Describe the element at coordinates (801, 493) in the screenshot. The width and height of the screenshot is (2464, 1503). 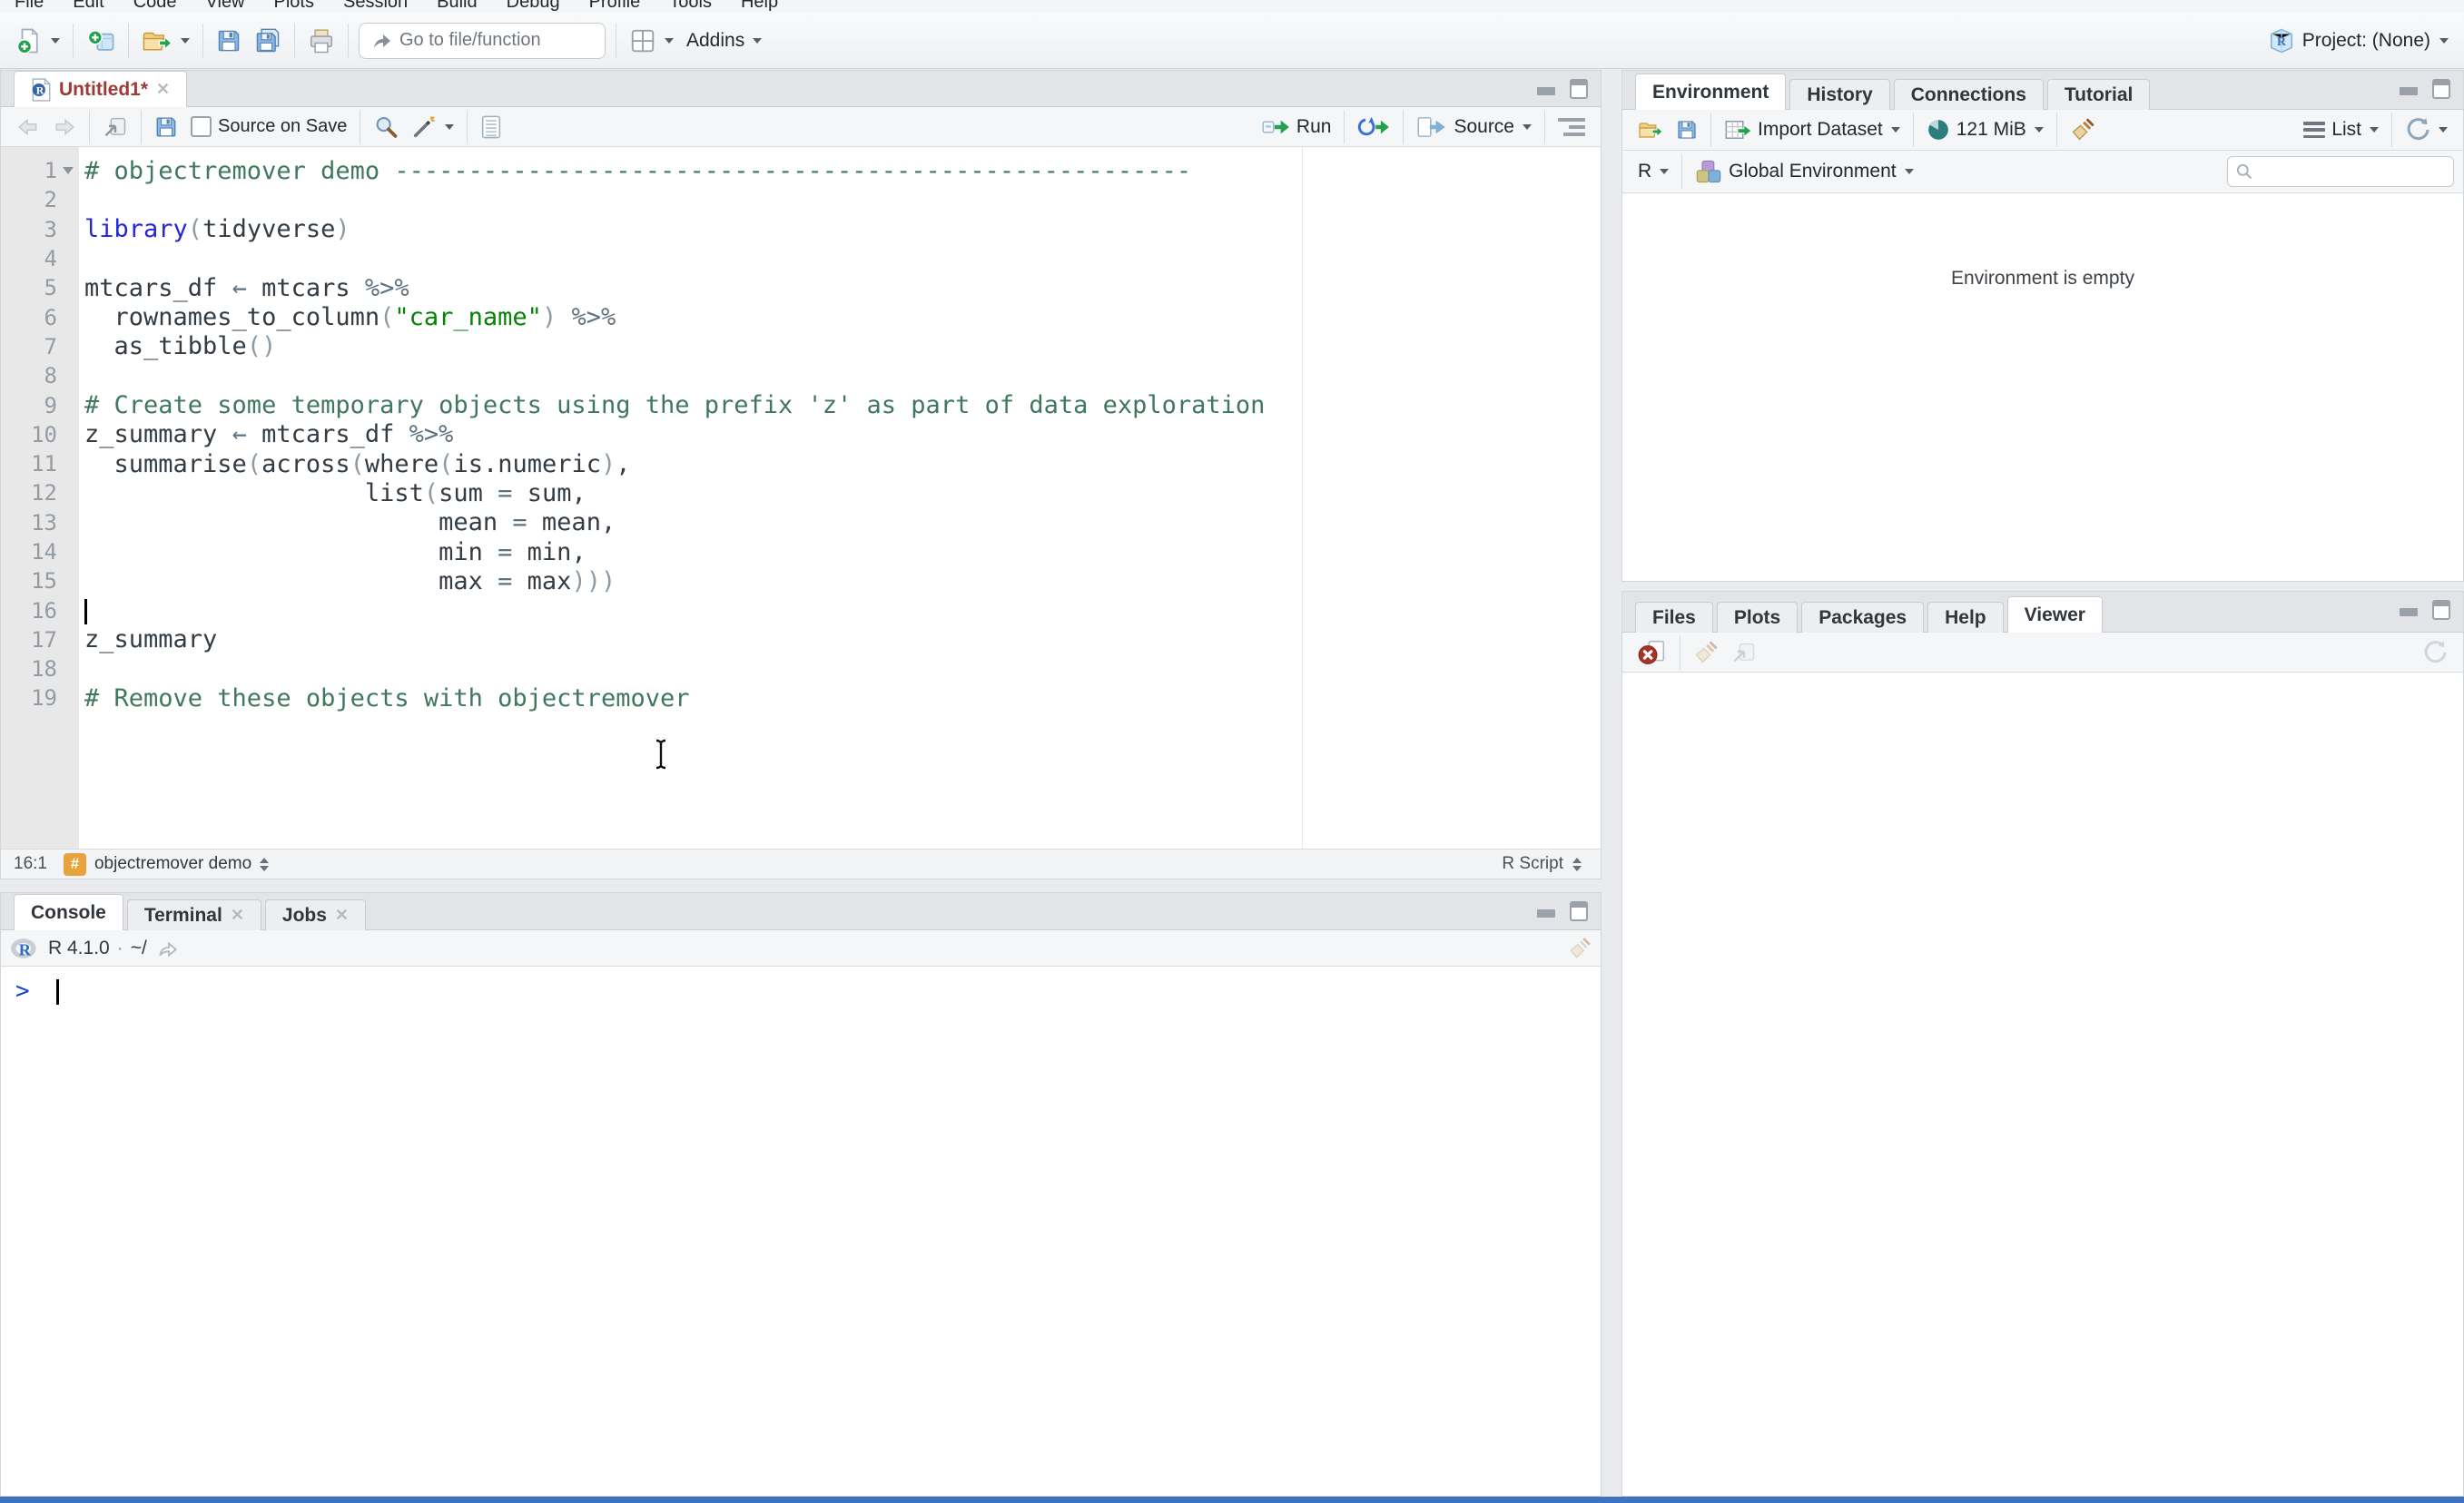
I see `code-line-12: 12 list(sum = sum,` at that location.